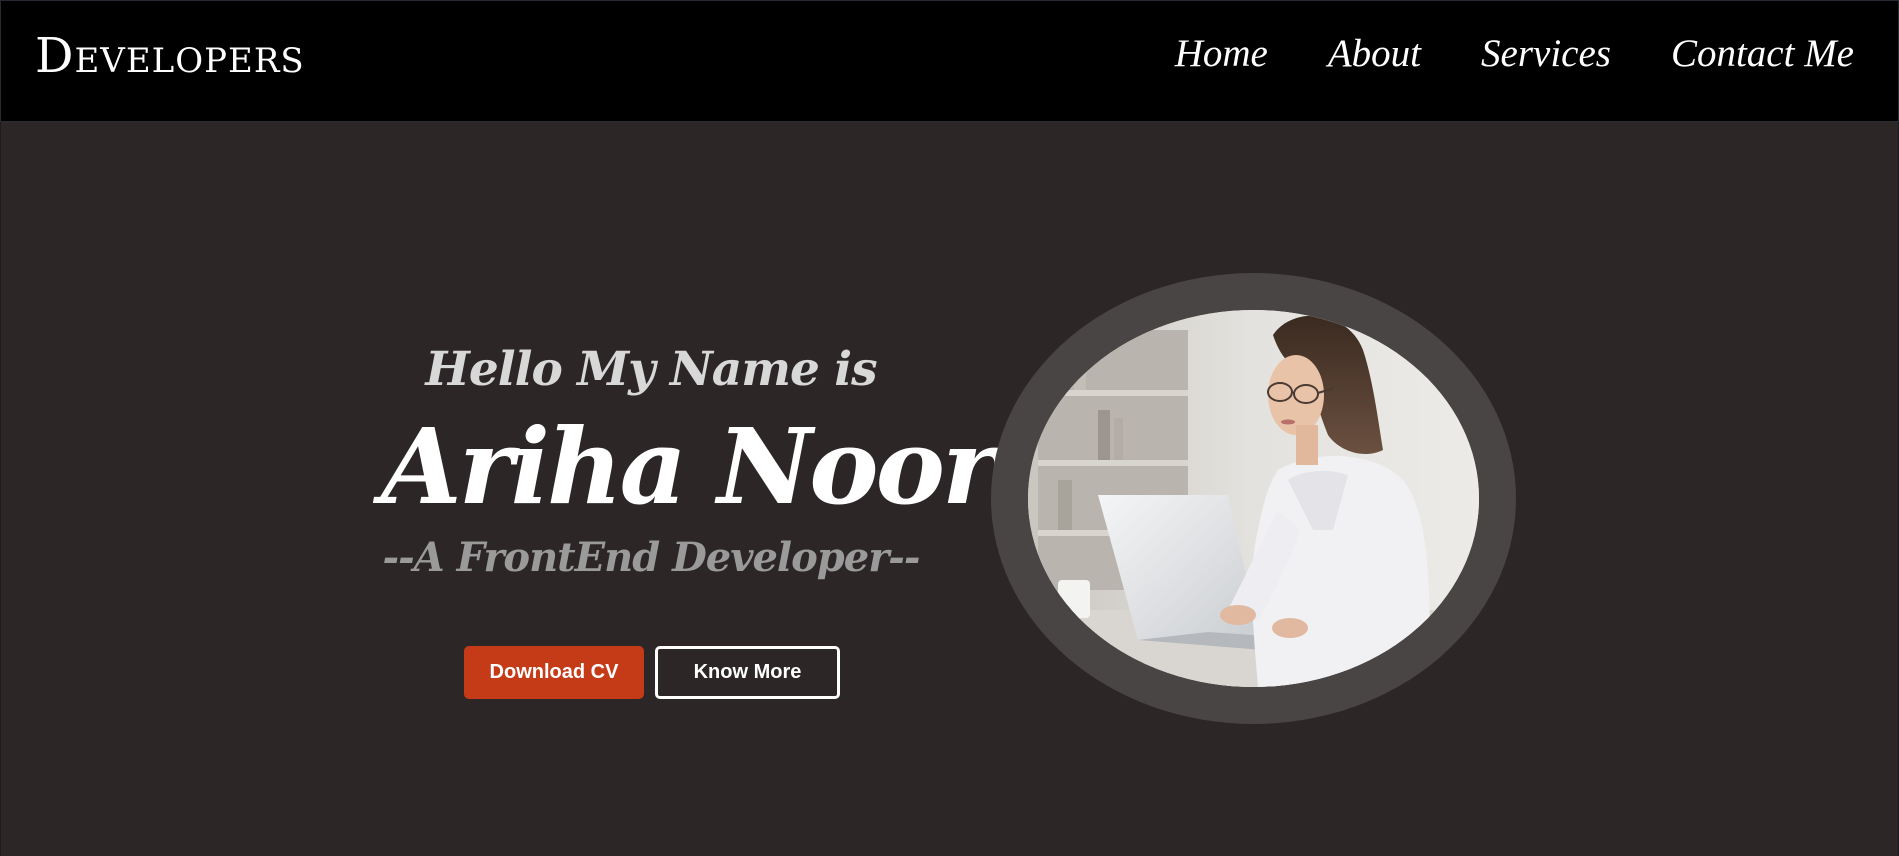 The image size is (1899, 856). I want to click on profile-photo-illustration, so click(1253, 498).